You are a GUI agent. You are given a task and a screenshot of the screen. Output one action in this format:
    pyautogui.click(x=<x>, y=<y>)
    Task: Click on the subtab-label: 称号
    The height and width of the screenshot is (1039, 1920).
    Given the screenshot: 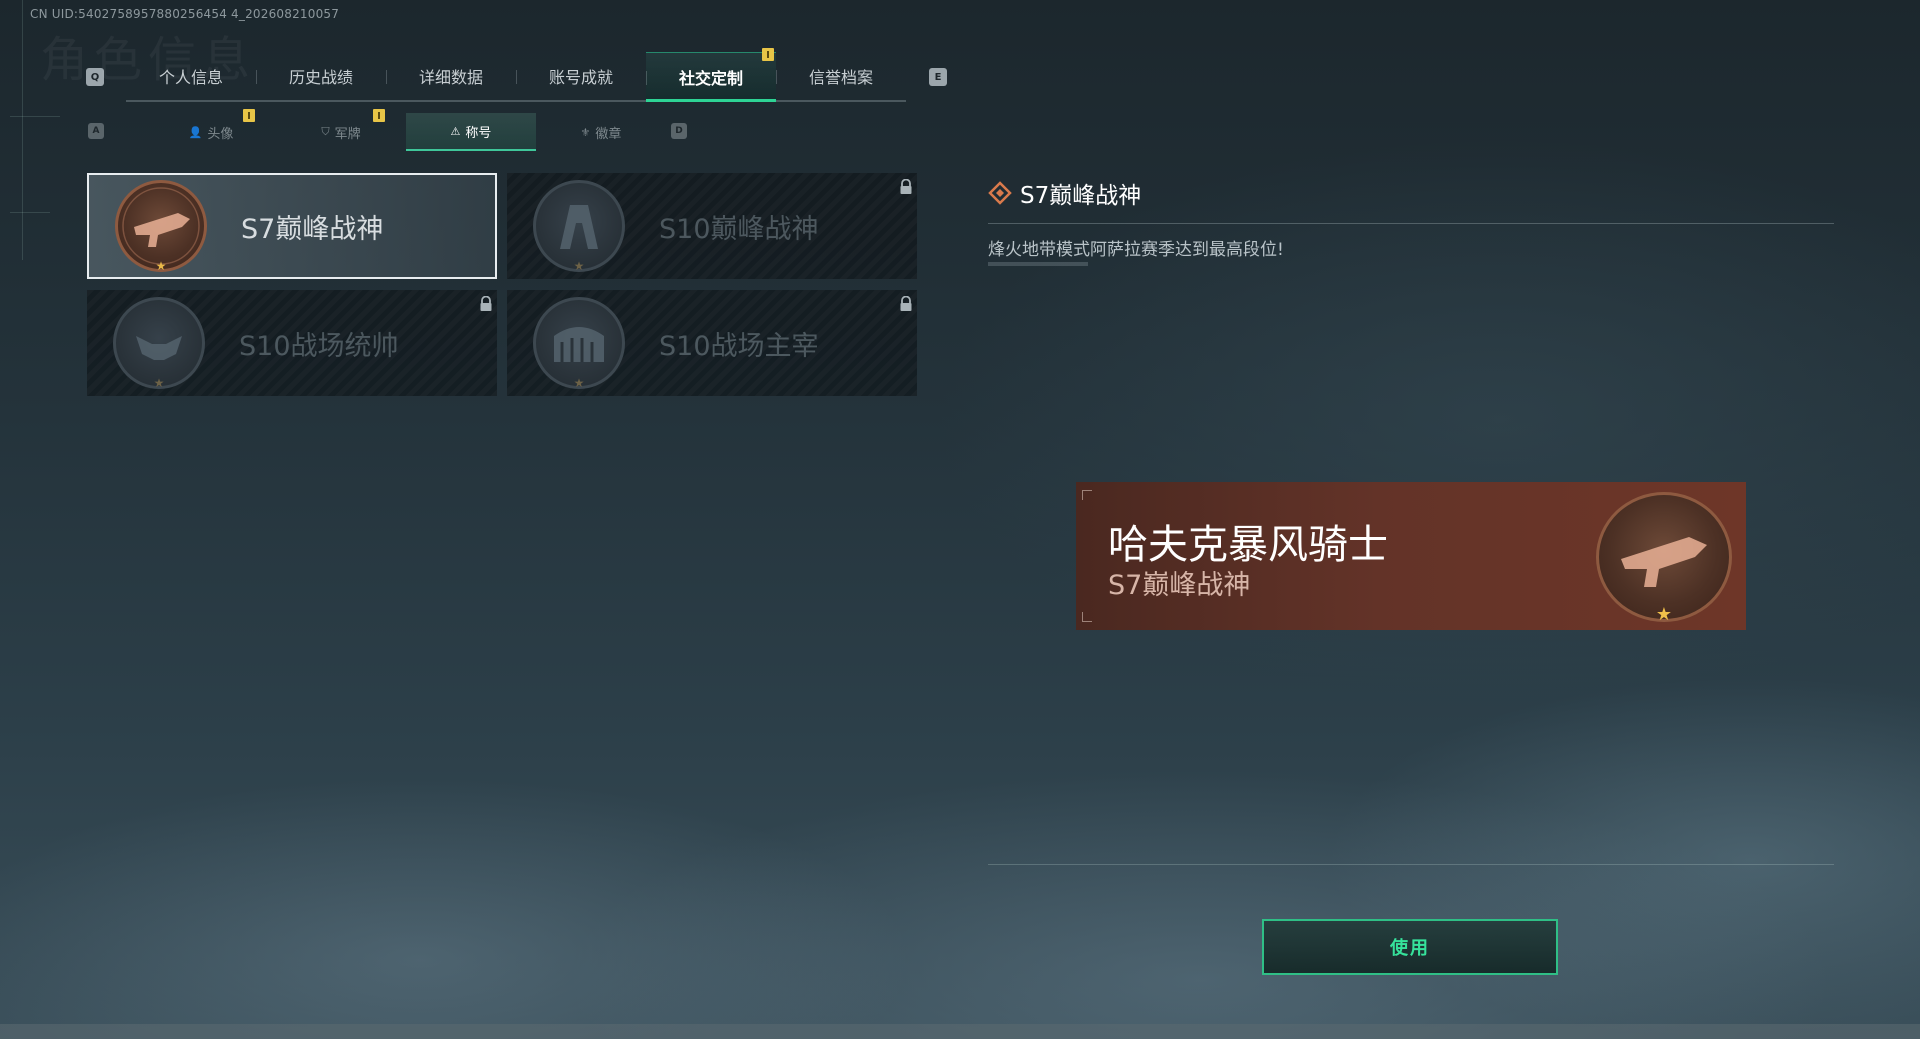 What is the action you would take?
    pyautogui.click(x=478, y=133)
    